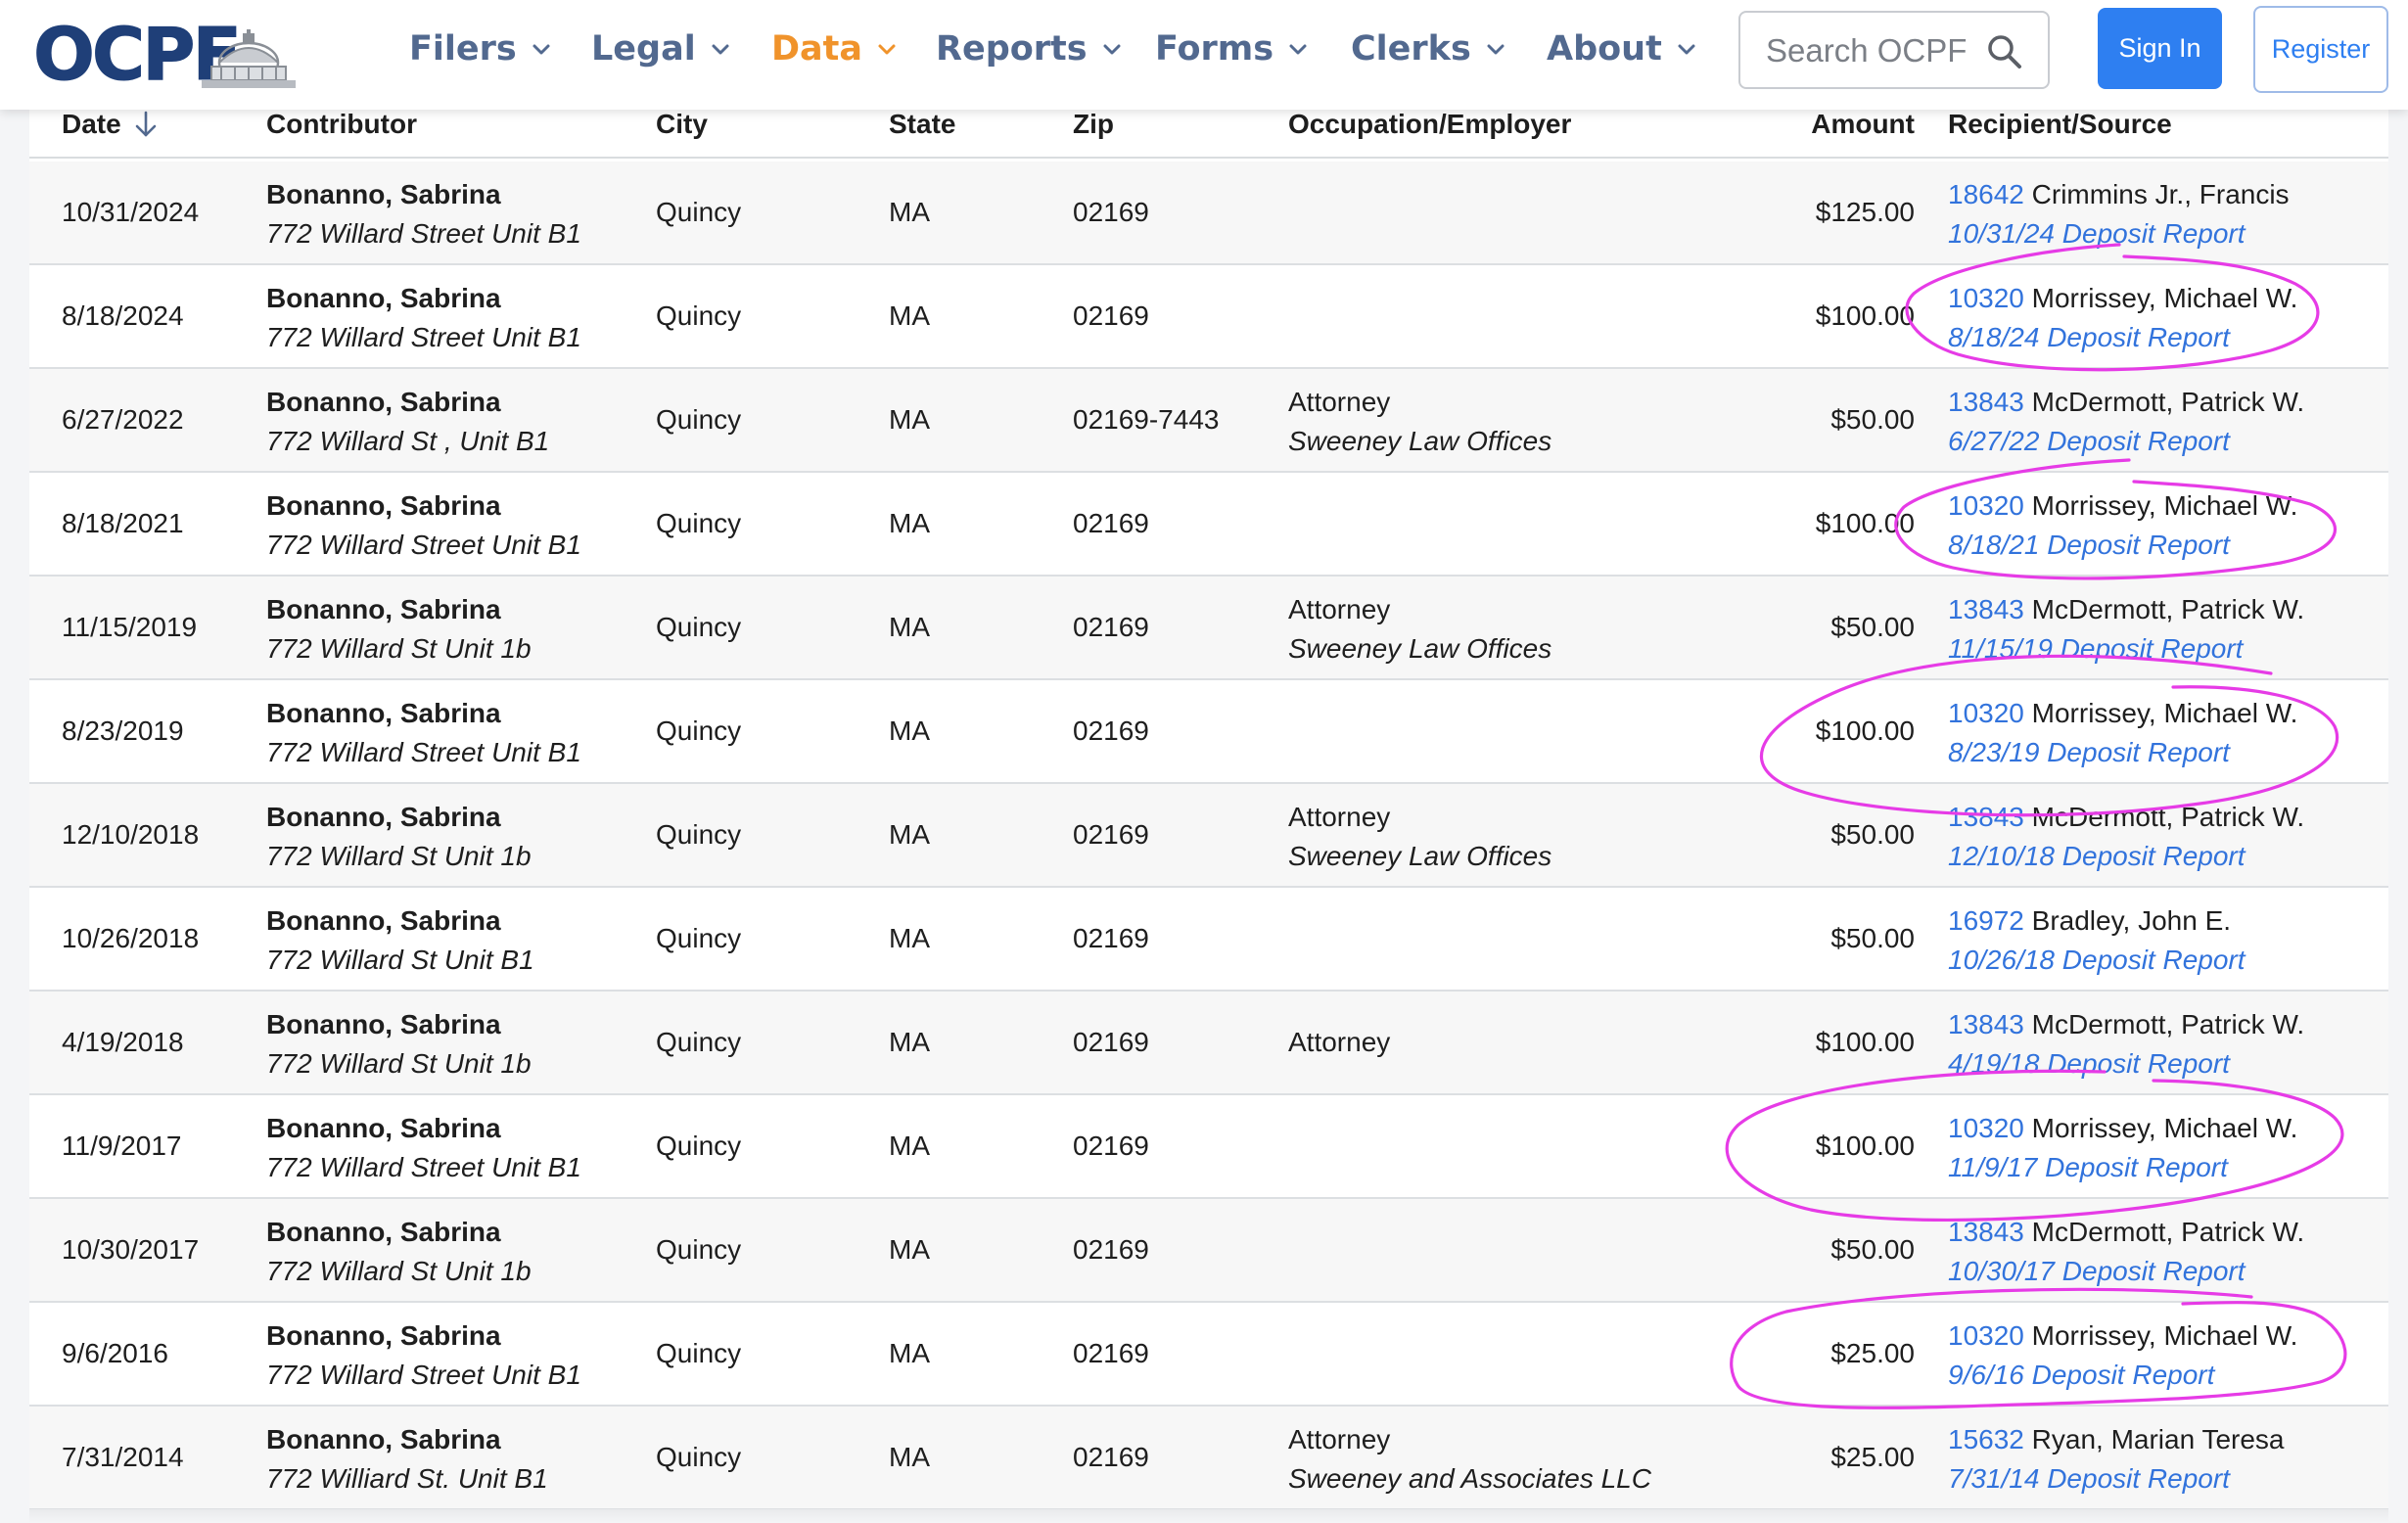  I want to click on nav-clerks: Clerks, so click(1429, 48).